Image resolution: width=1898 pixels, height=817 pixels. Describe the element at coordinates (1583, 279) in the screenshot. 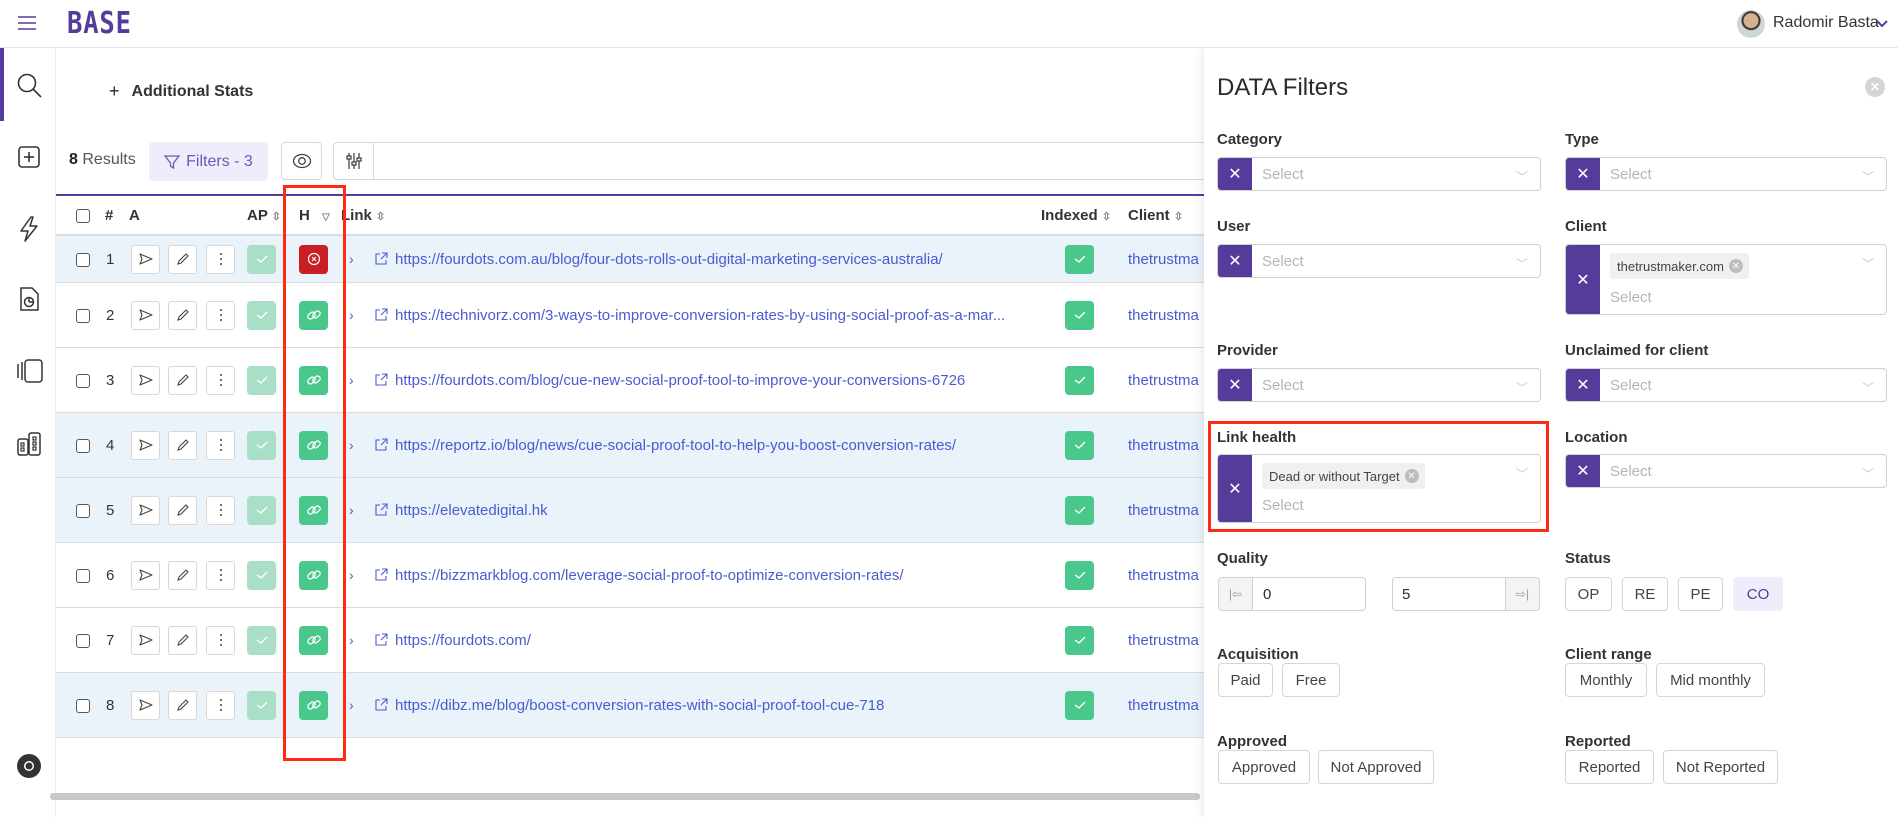

I see `client-select-clear-button: ✕` at that location.